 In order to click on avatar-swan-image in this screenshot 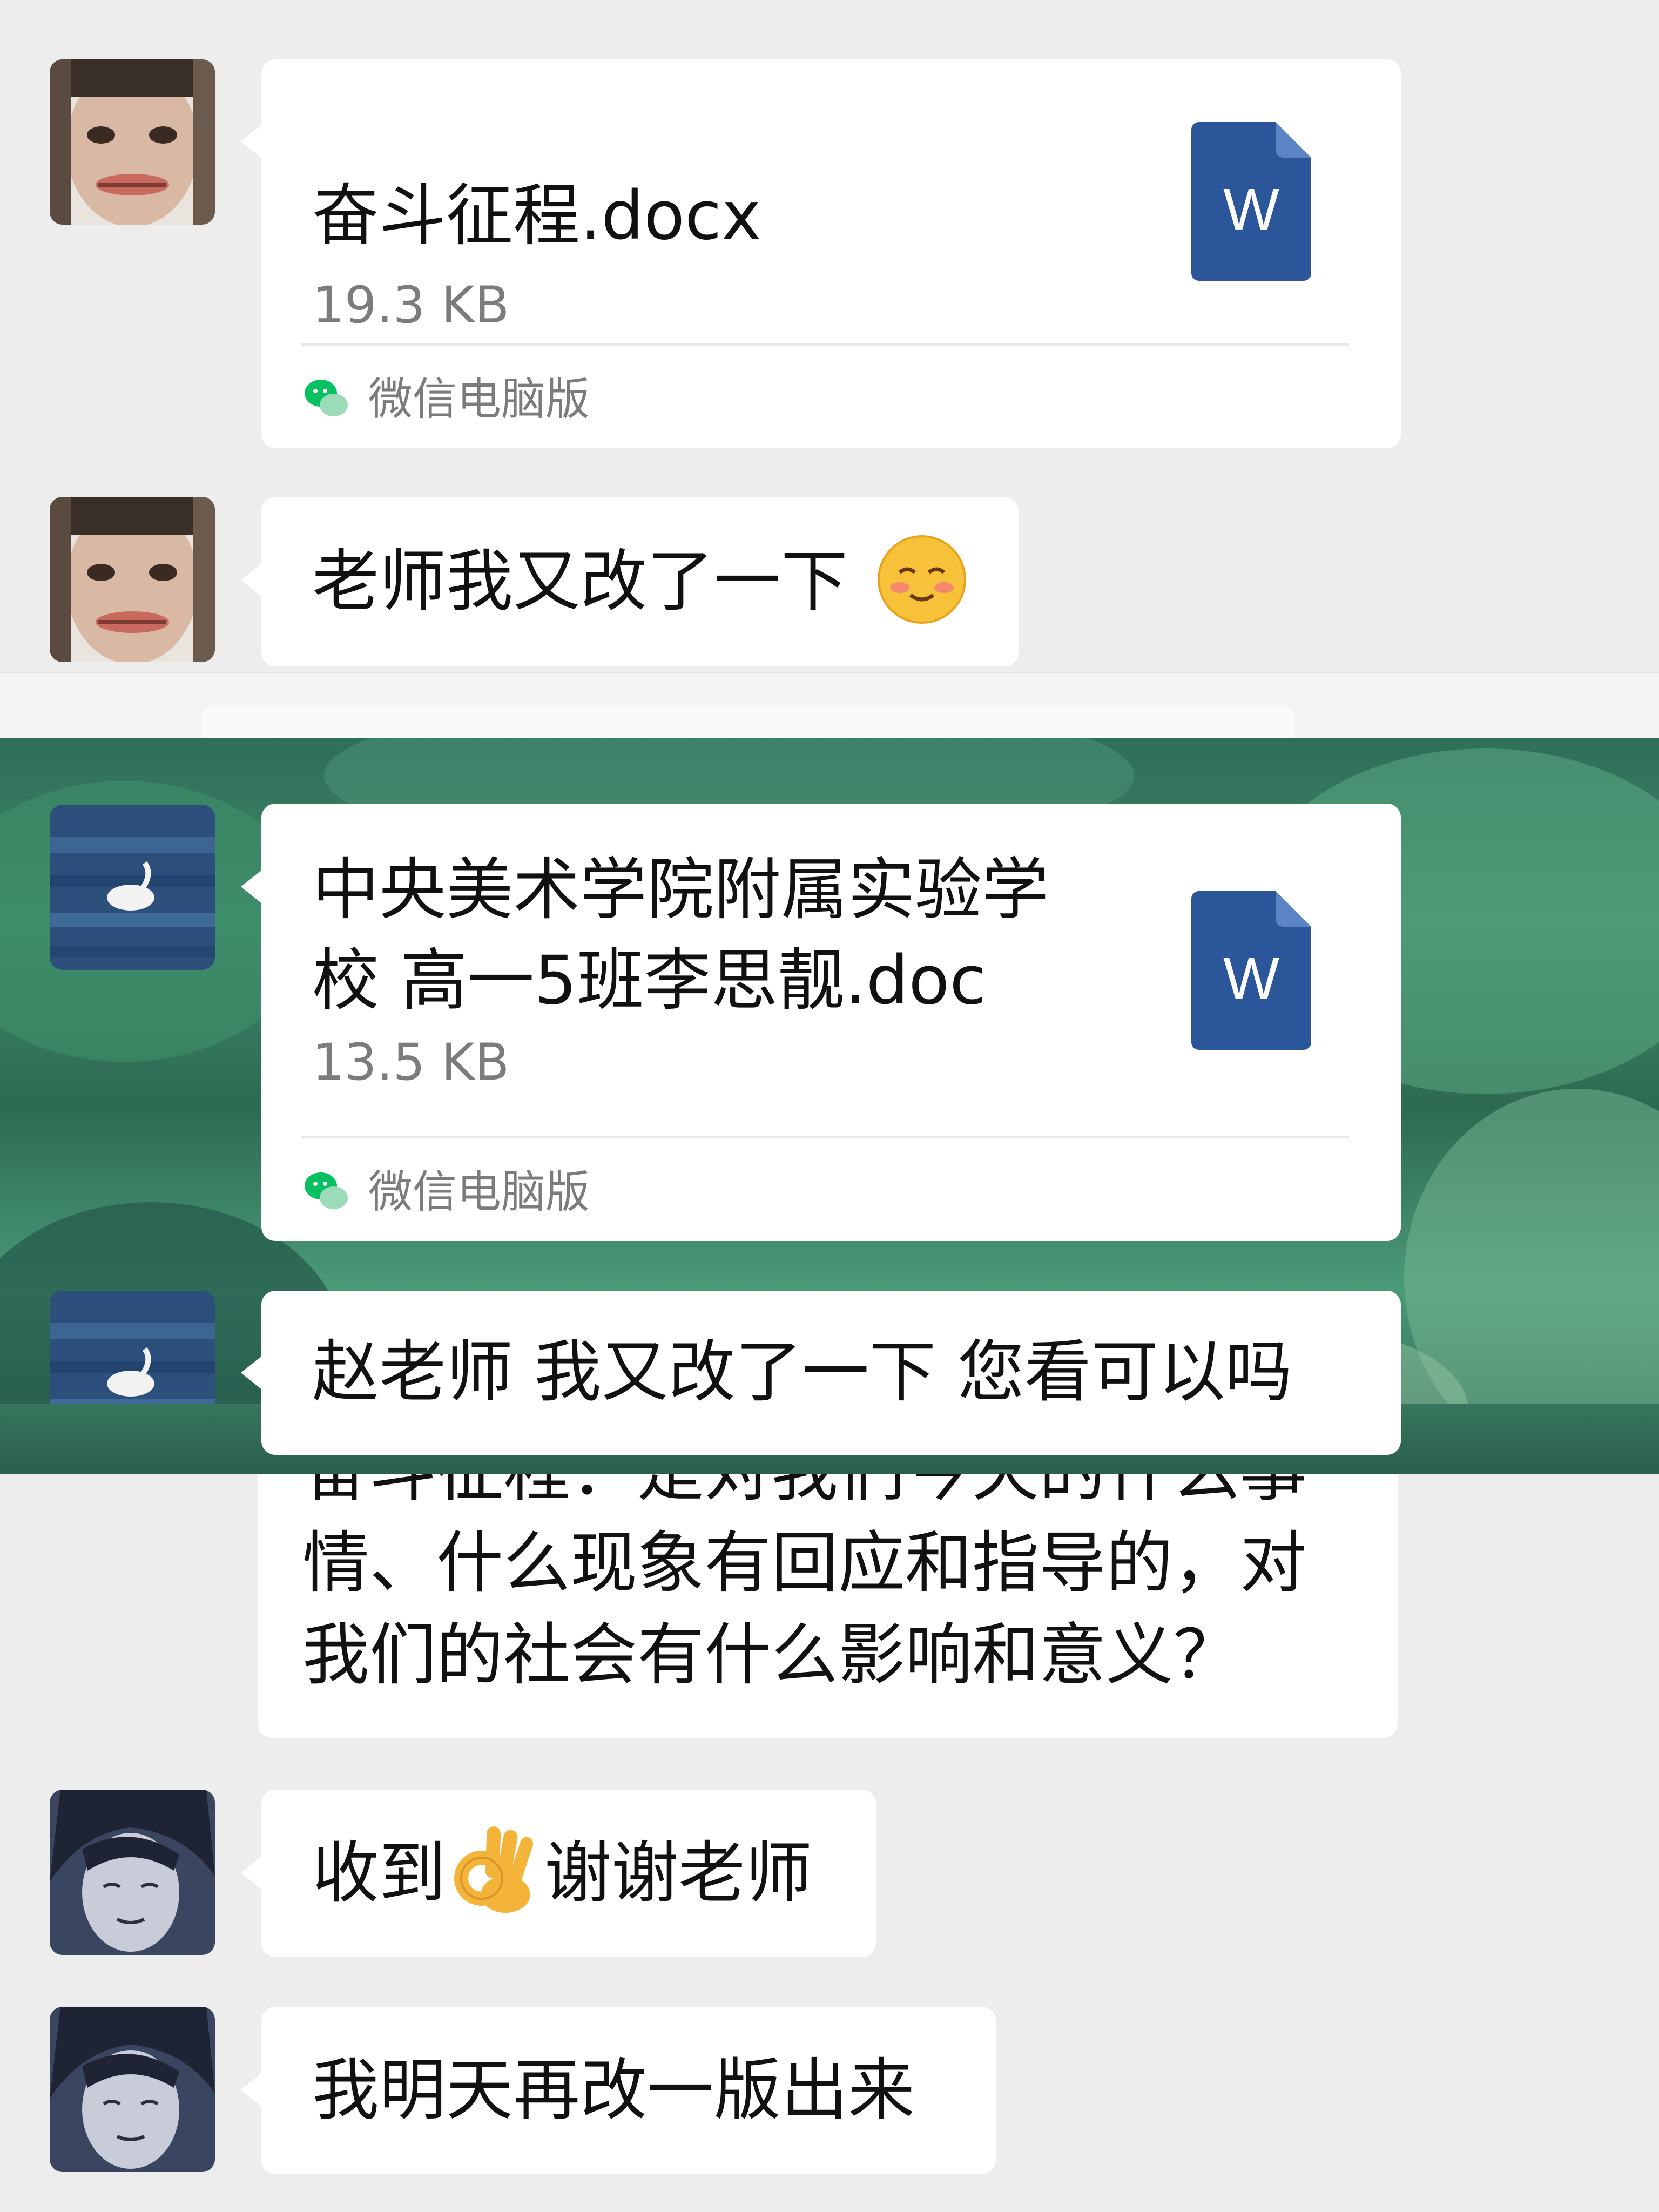, I will do `click(132, 887)`.